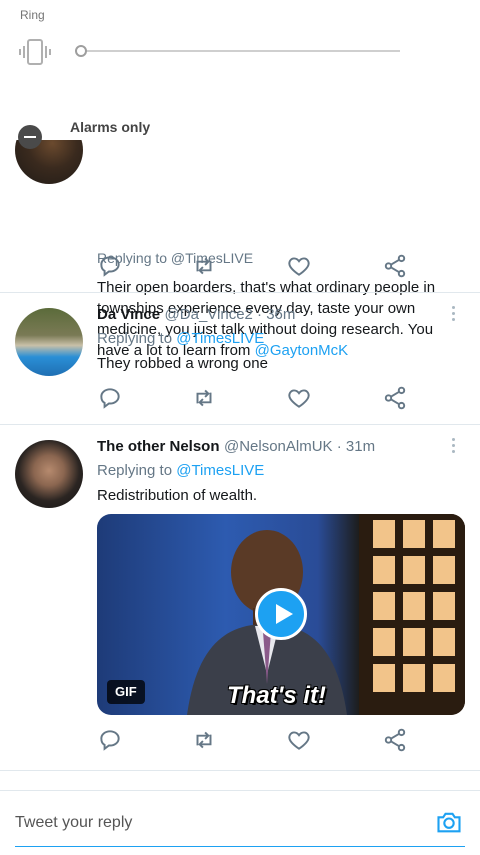  I want to click on window-lights, so click(412, 614).